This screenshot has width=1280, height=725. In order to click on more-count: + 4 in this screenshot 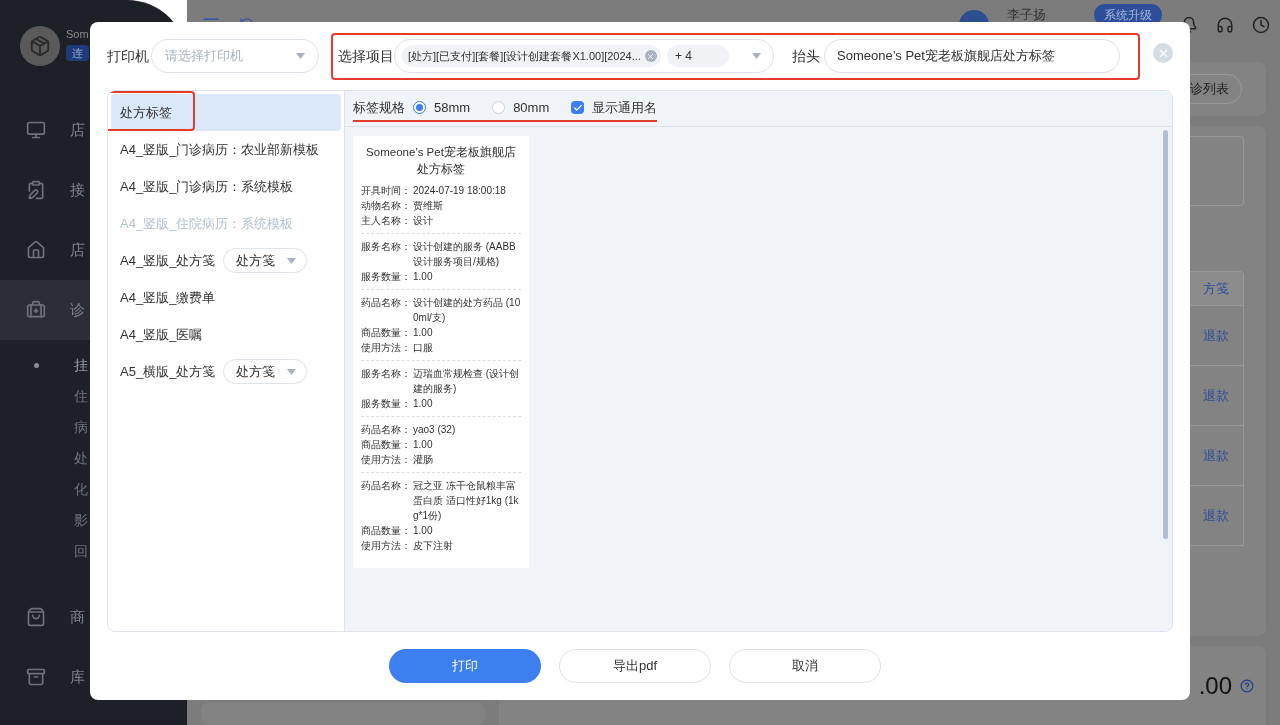, I will do `click(697, 56)`.